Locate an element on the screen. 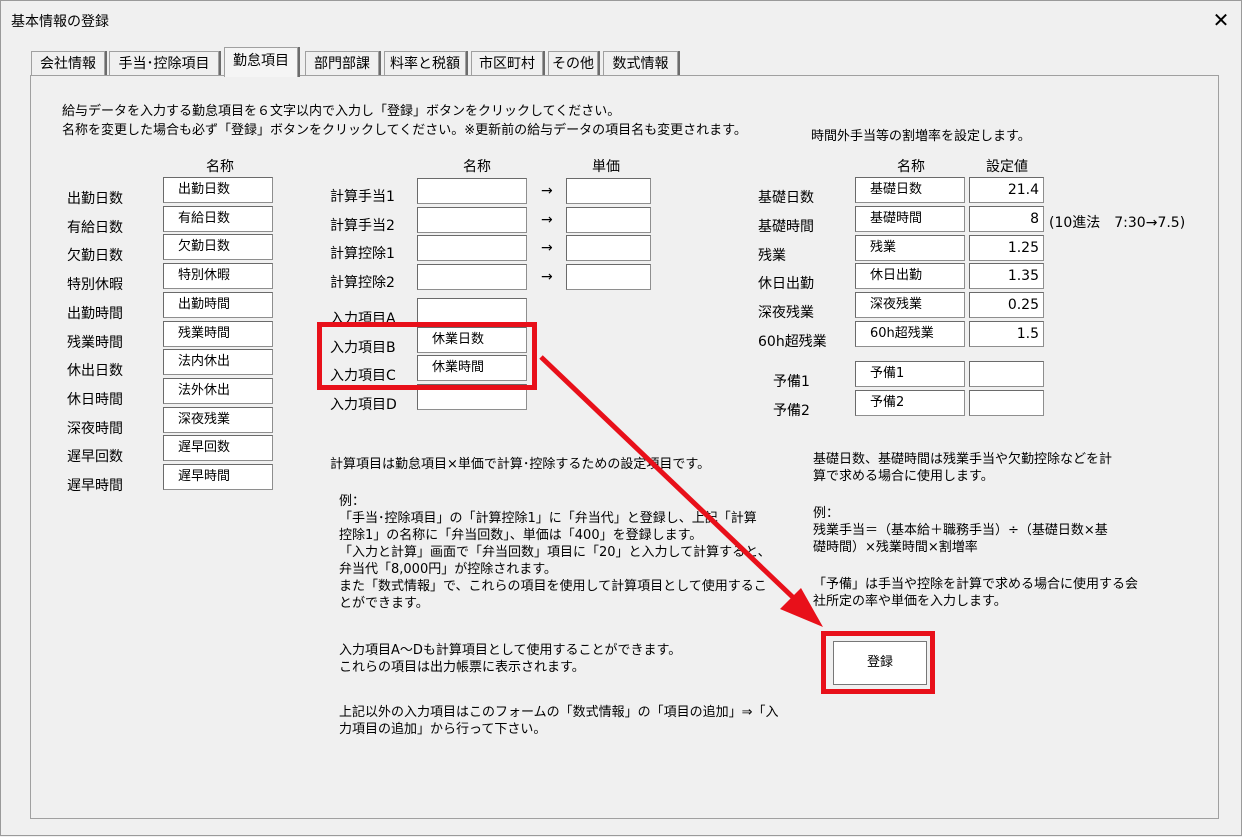  tab-attendance: 勤怠項目 is located at coordinates (261, 62).